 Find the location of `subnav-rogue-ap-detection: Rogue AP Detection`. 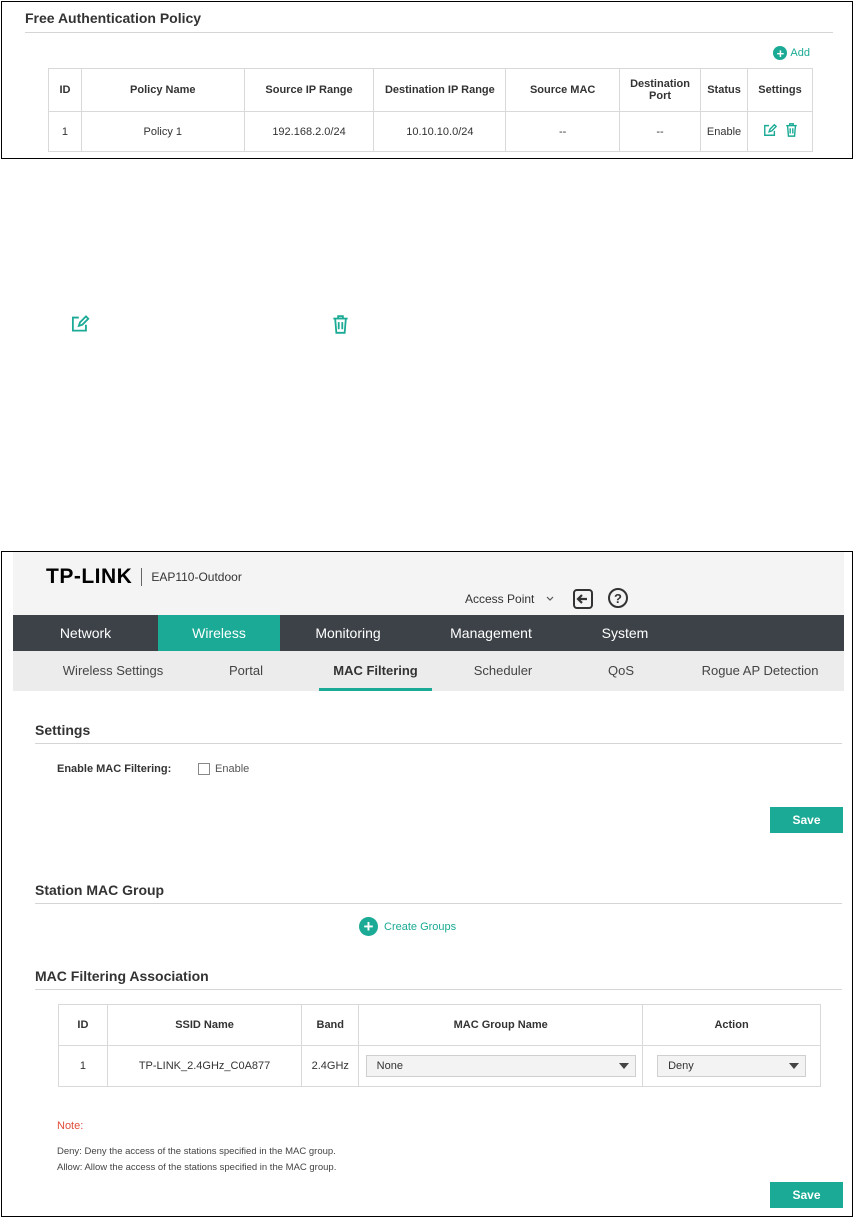

subnav-rogue-ap-detection: Rogue AP Detection is located at coordinates (760, 671).